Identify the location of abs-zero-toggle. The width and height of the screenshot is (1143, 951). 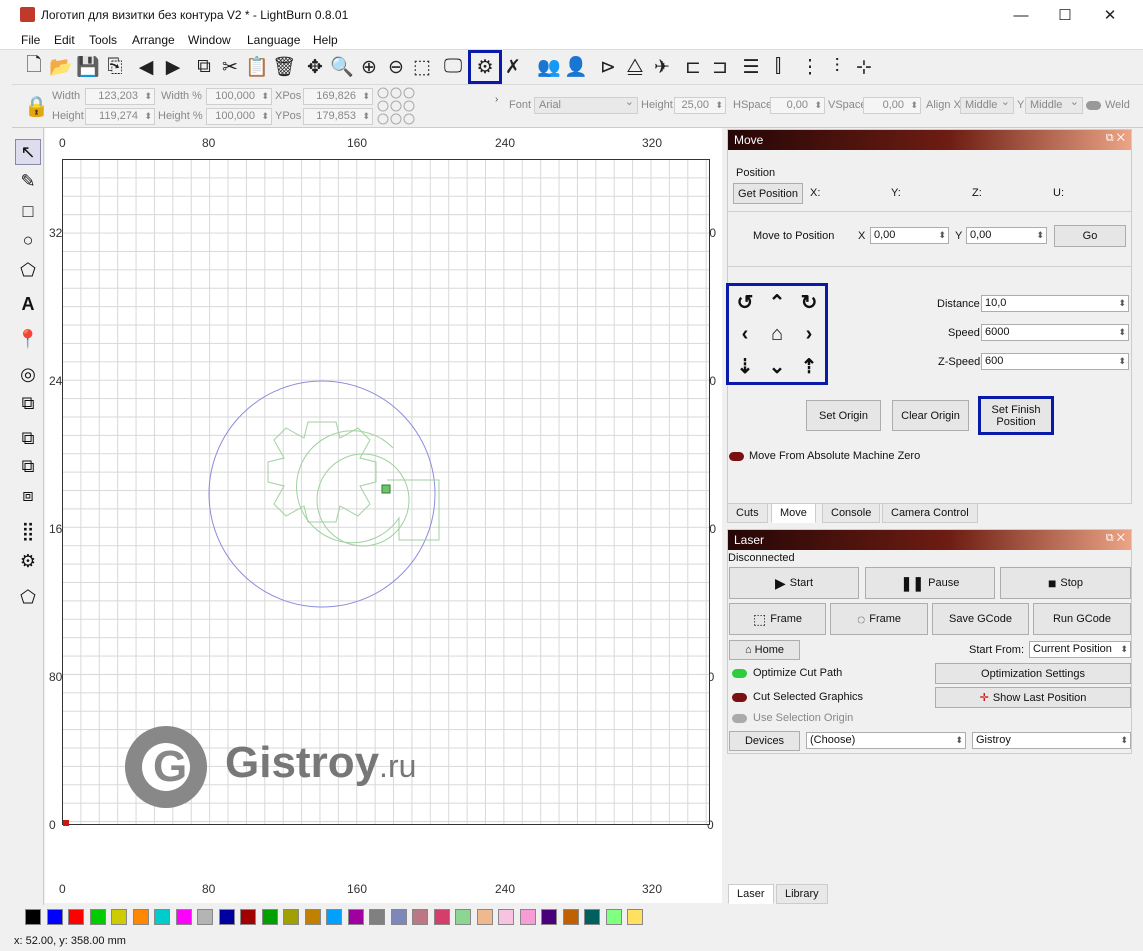
(736, 456).